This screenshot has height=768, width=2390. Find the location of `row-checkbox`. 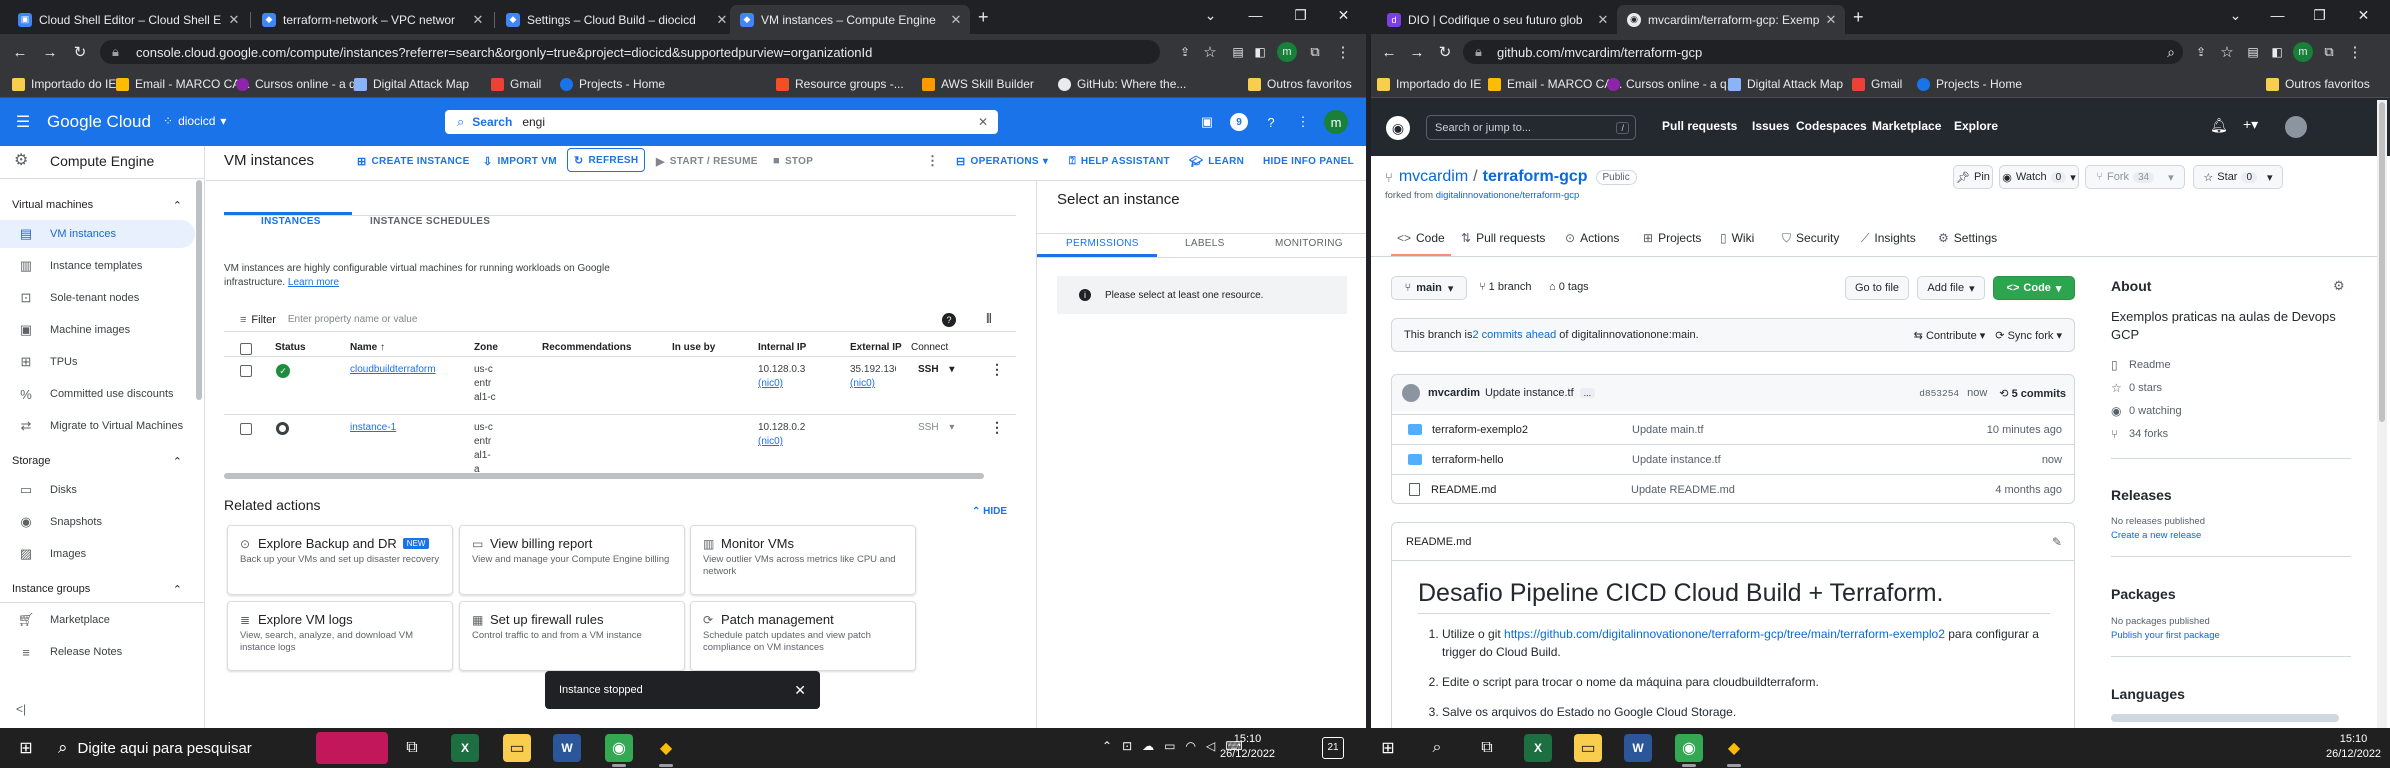

row-checkbox is located at coordinates (246, 429).